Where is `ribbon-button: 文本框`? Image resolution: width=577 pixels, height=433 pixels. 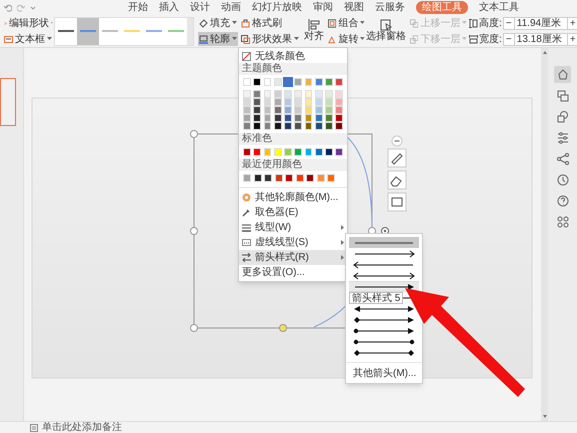
ribbon-button: 文本框 is located at coordinates (28, 39).